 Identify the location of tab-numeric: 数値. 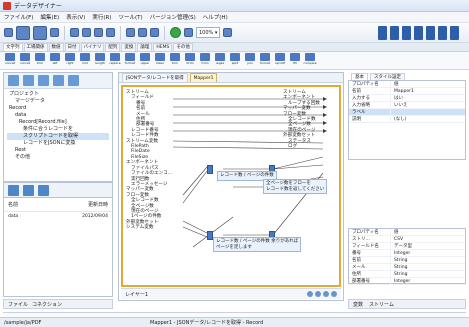
(56, 47).